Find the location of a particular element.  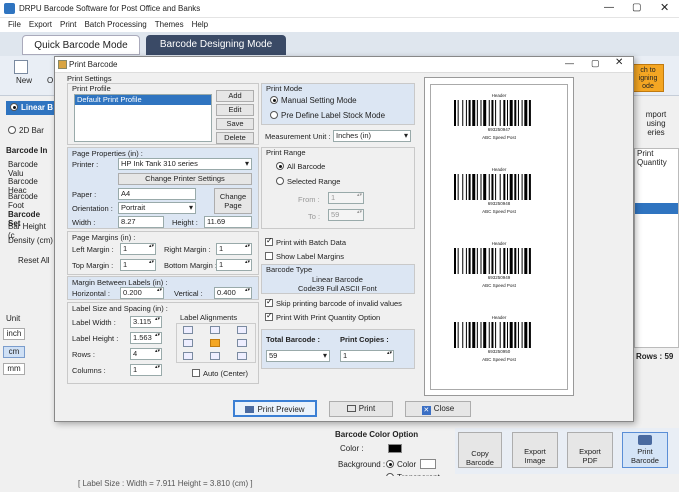

measurement-unit-select: Inches (in) is located at coordinates (372, 136).